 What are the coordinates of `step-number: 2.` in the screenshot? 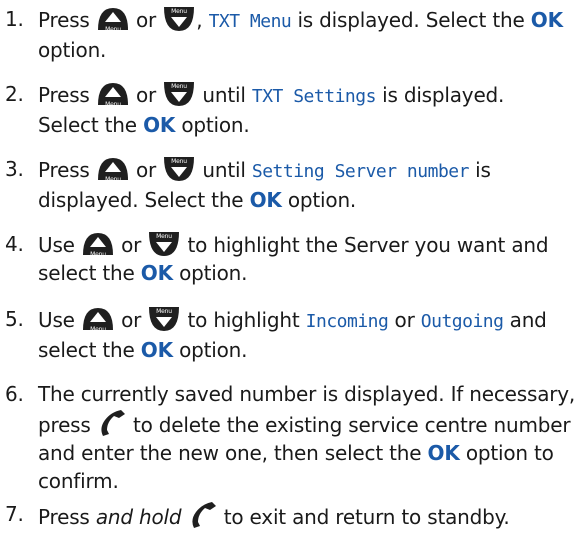 It's located at (14, 94).